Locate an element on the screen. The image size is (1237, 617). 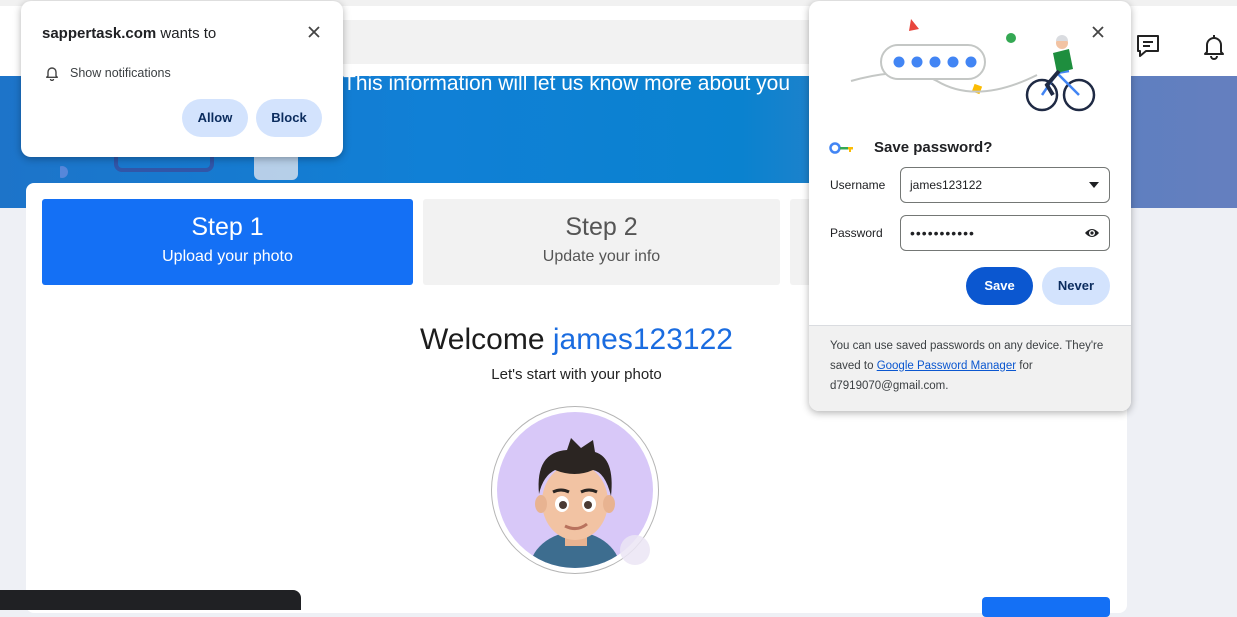
welcome-username: james123122 is located at coordinates (642, 339).